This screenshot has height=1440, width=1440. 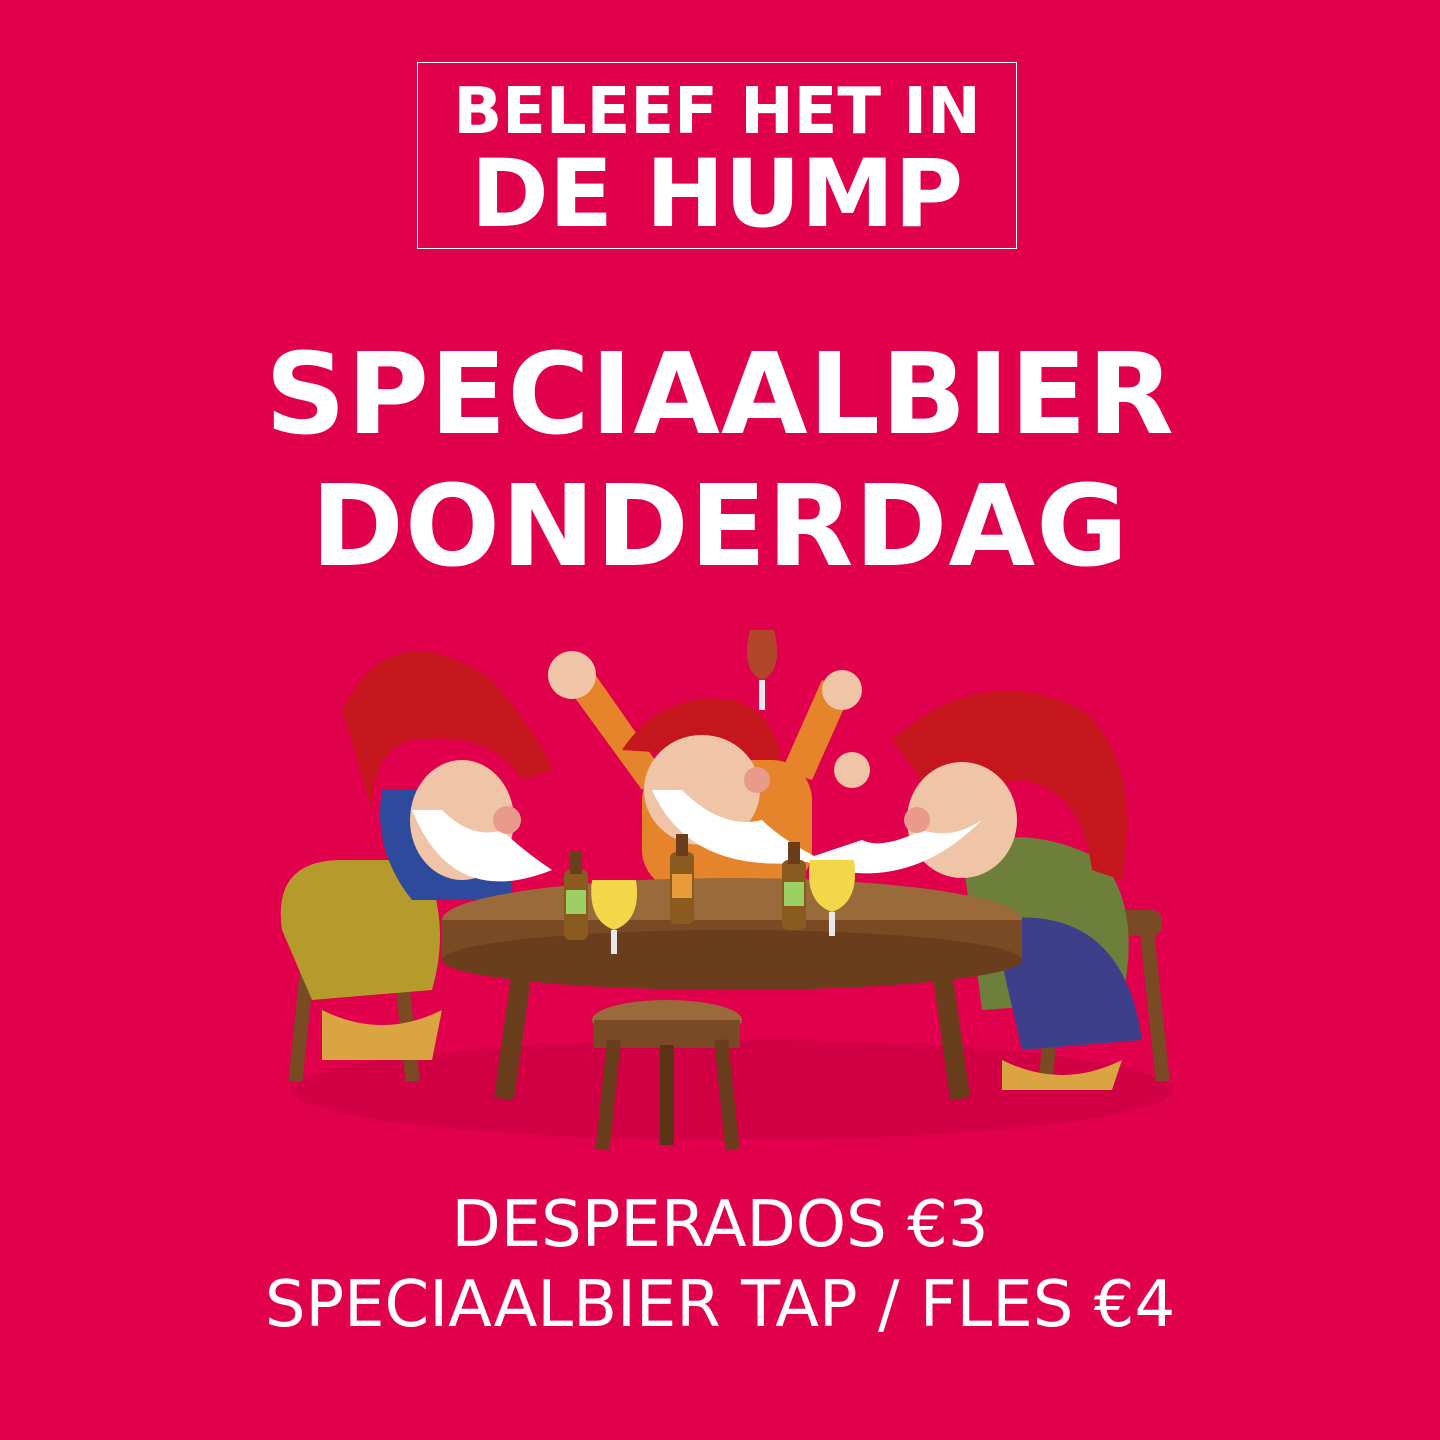 I want to click on logo-badge: BELEEF HET IN DE HUMP, so click(x=717, y=155).